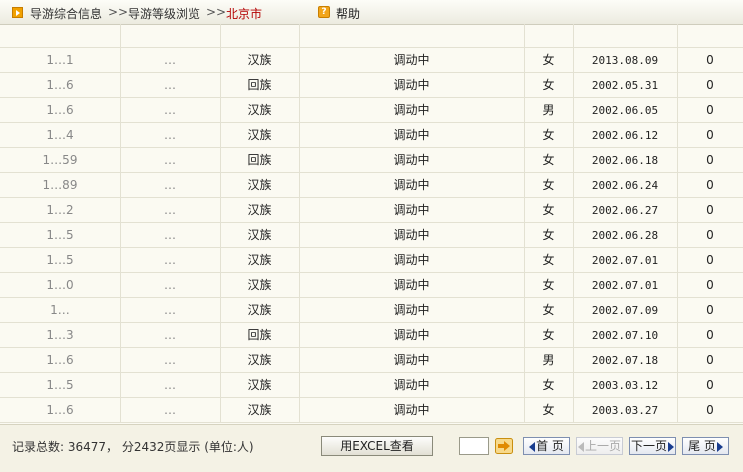 The image size is (743, 472). What do you see at coordinates (532, 446) in the screenshot?
I see `first-page-icon` at bounding box center [532, 446].